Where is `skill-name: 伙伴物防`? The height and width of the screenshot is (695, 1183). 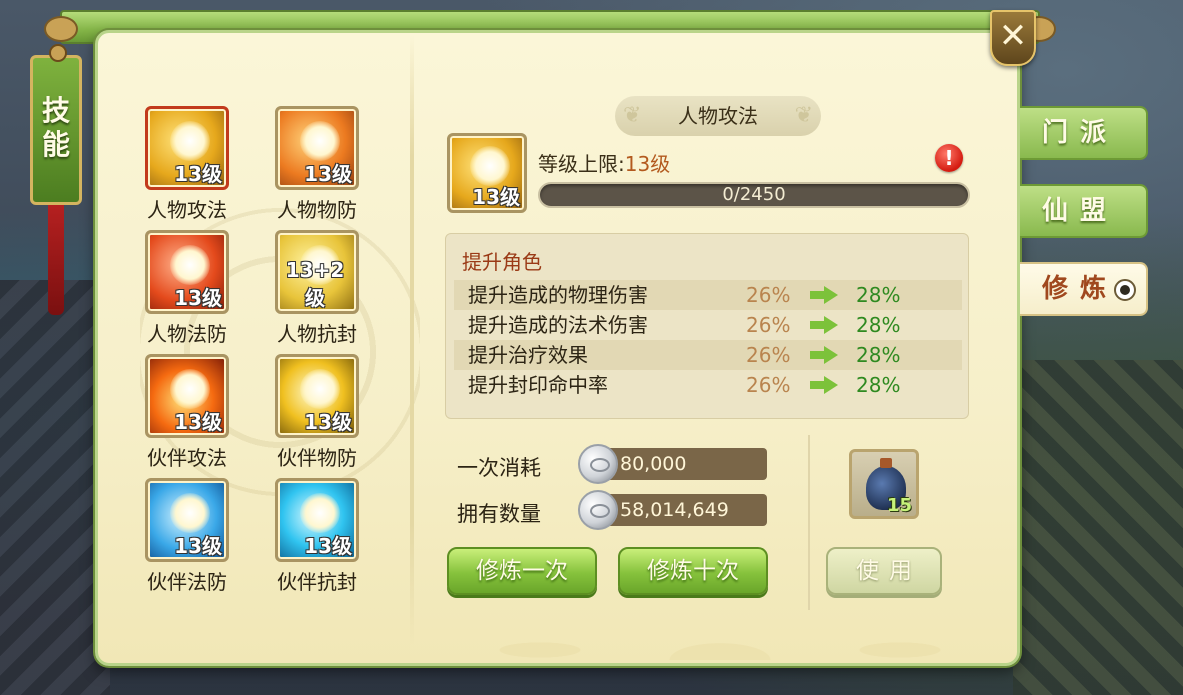
skill-name: 伙伴物防 is located at coordinates (317, 458).